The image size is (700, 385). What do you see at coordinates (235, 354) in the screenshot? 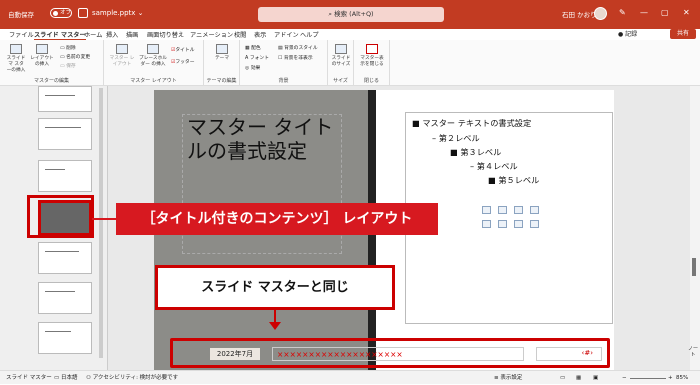
I see `date-placeholder: 2022年7月` at bounding box center [235, 354].